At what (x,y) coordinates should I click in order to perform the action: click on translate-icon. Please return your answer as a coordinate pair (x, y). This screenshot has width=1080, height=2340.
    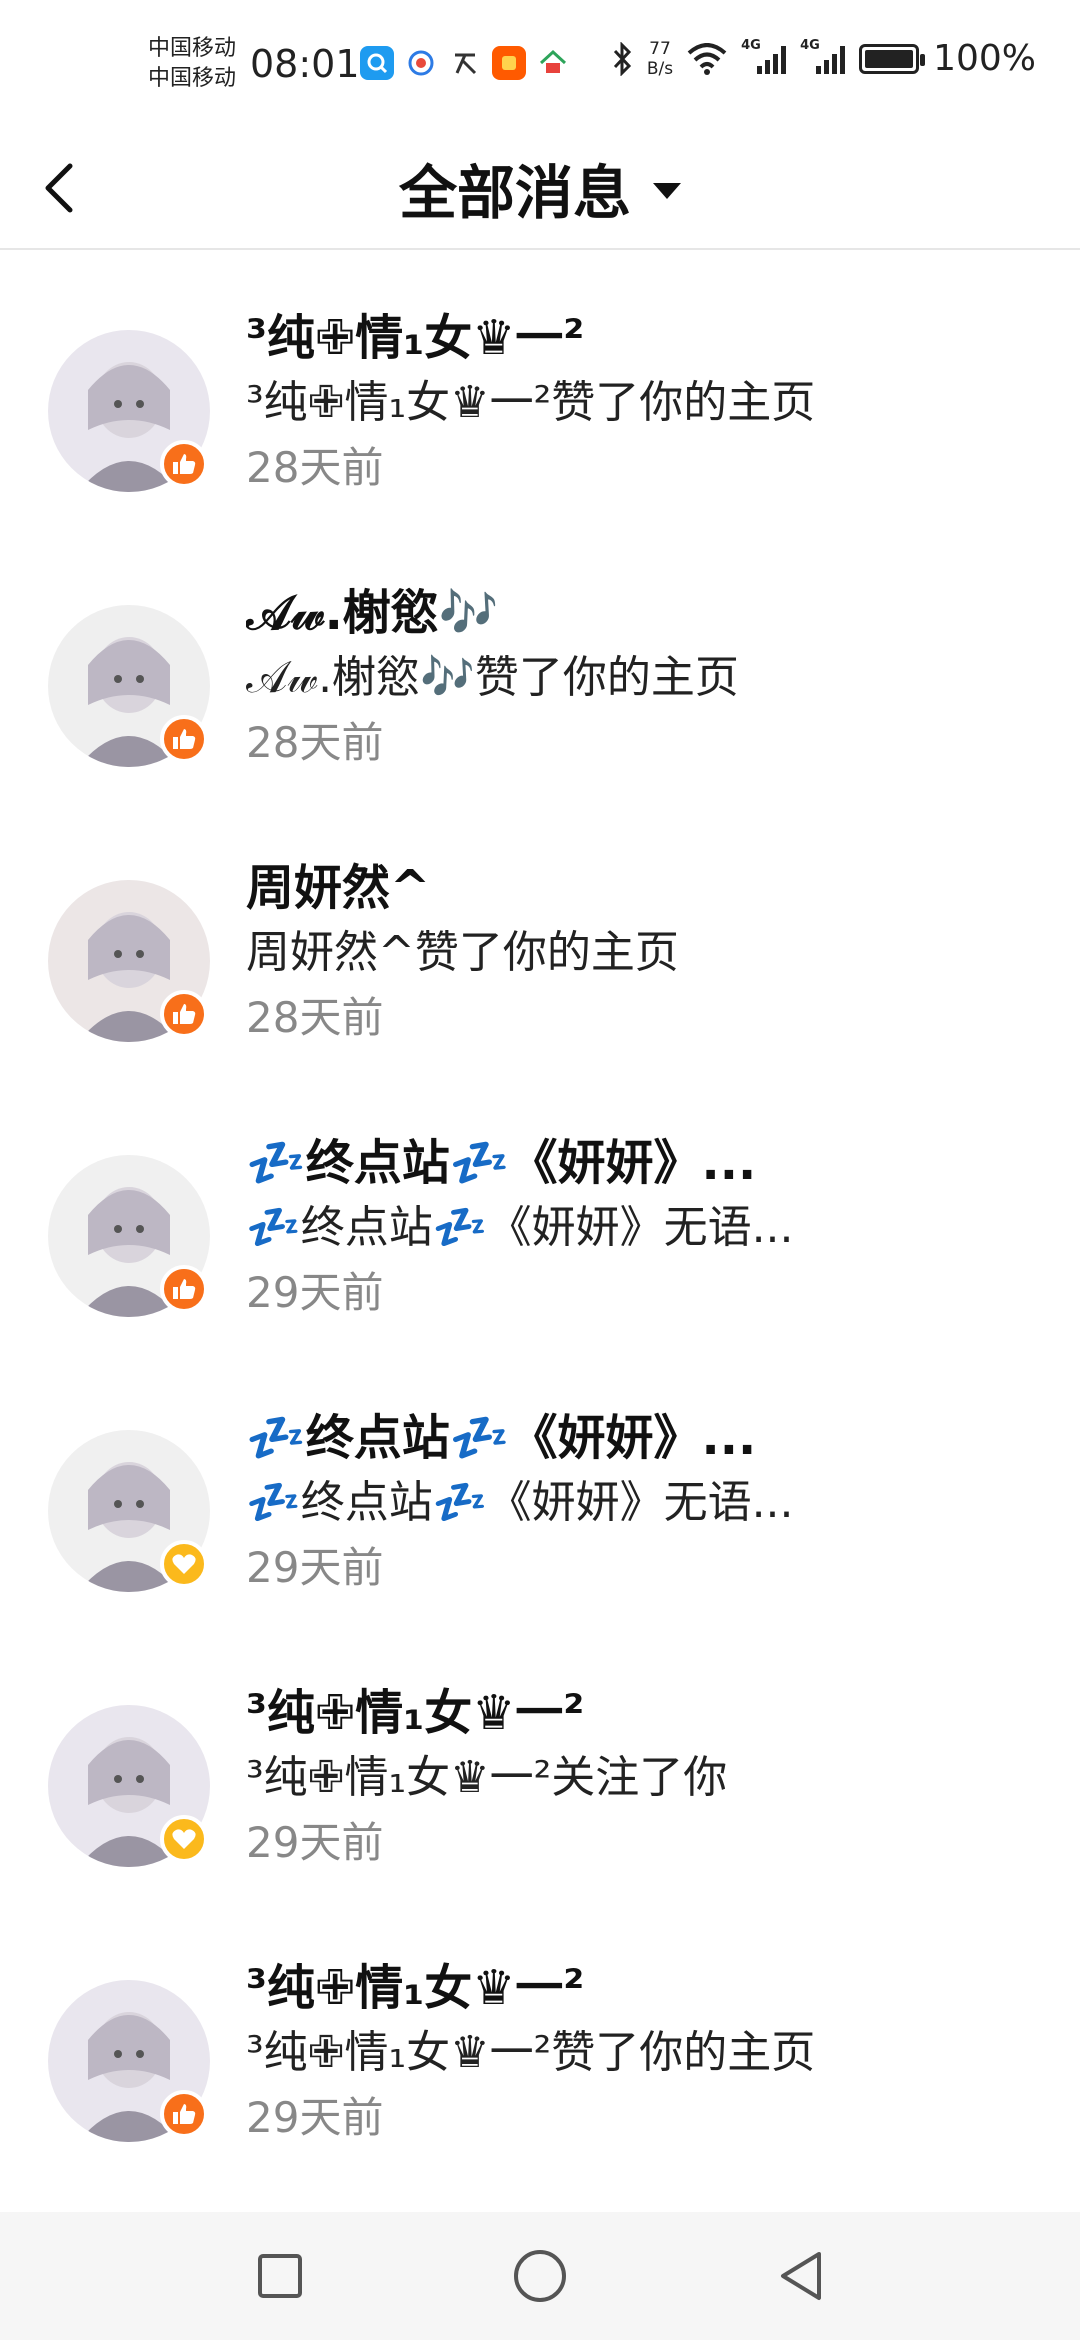
    Looking at the image, I should click on (465, 63).